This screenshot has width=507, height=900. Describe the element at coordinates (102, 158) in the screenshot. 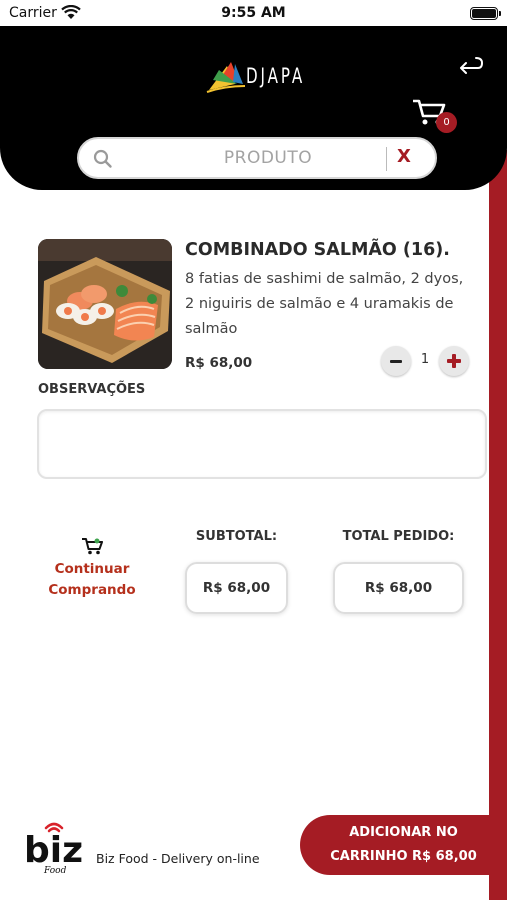

I see `search-icon` at that location.